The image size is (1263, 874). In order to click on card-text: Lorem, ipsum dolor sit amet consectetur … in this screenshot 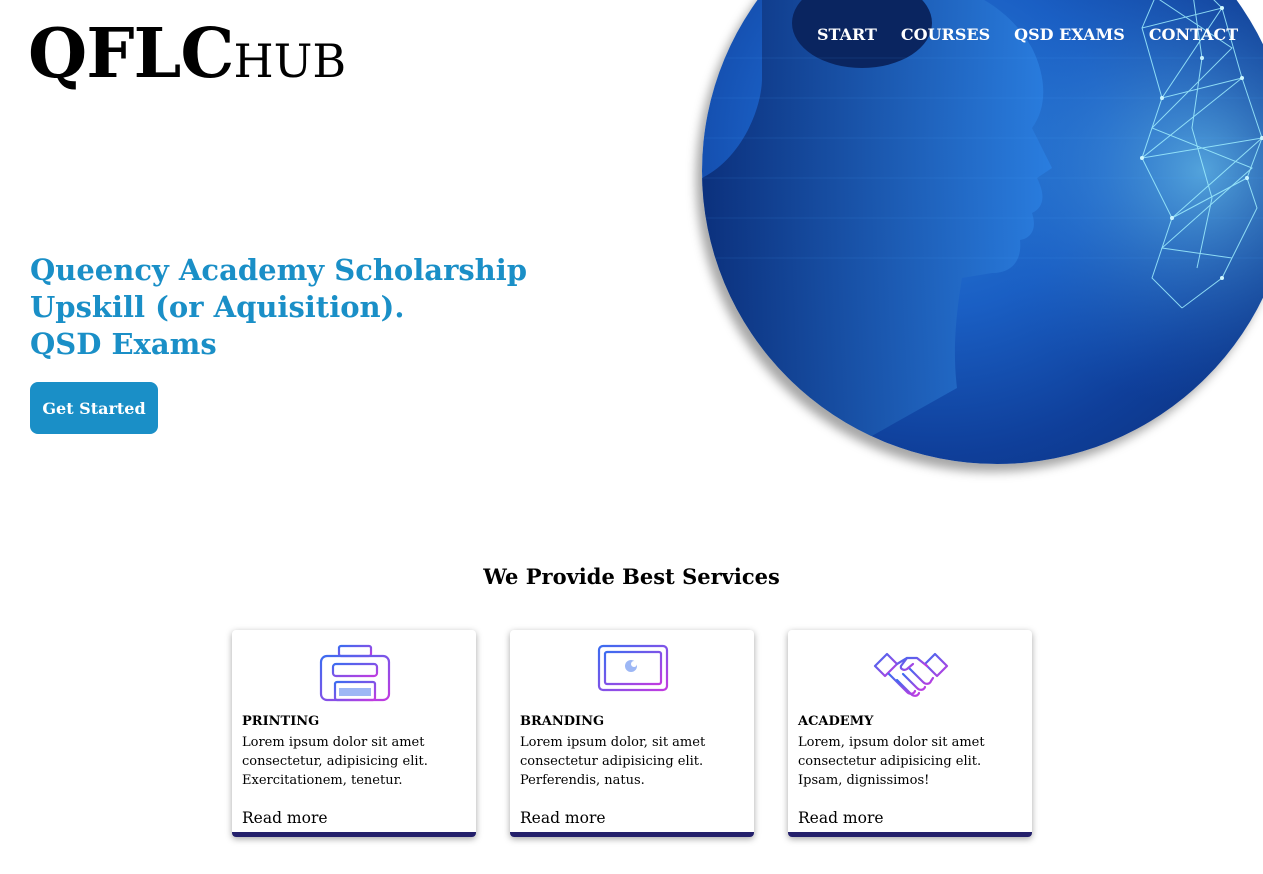, I will do `click(891, 761)`.